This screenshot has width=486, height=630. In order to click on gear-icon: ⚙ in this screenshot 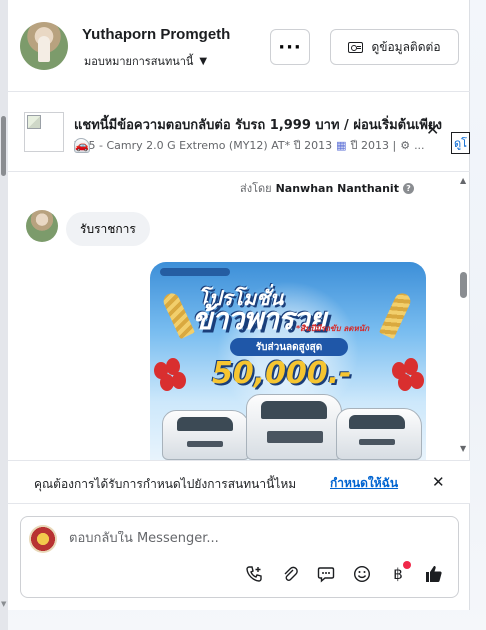, I will do `click(405, 145)`.